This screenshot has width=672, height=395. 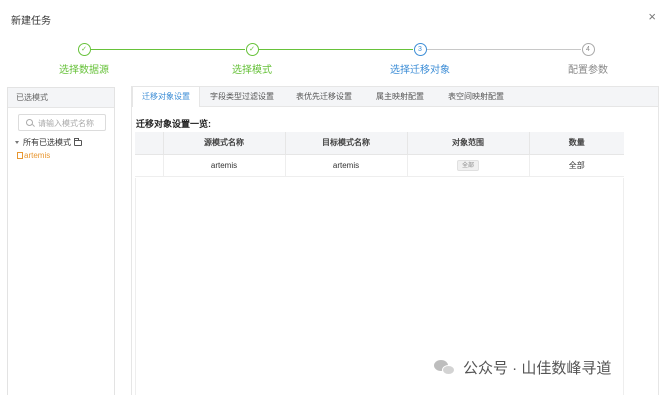 What do you see at coordinates (149, 165) in the screenshot?
I see `row-select-cell` at bounding box center [149, 165].